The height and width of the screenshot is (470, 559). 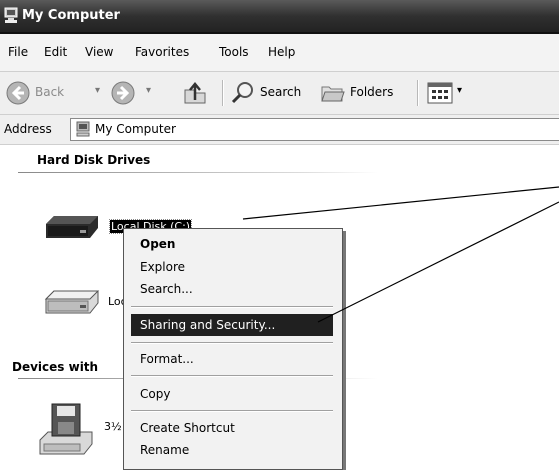 I want to click on menu-item-create-shortcut: Create Shortcut, so click(x=232, y=428).